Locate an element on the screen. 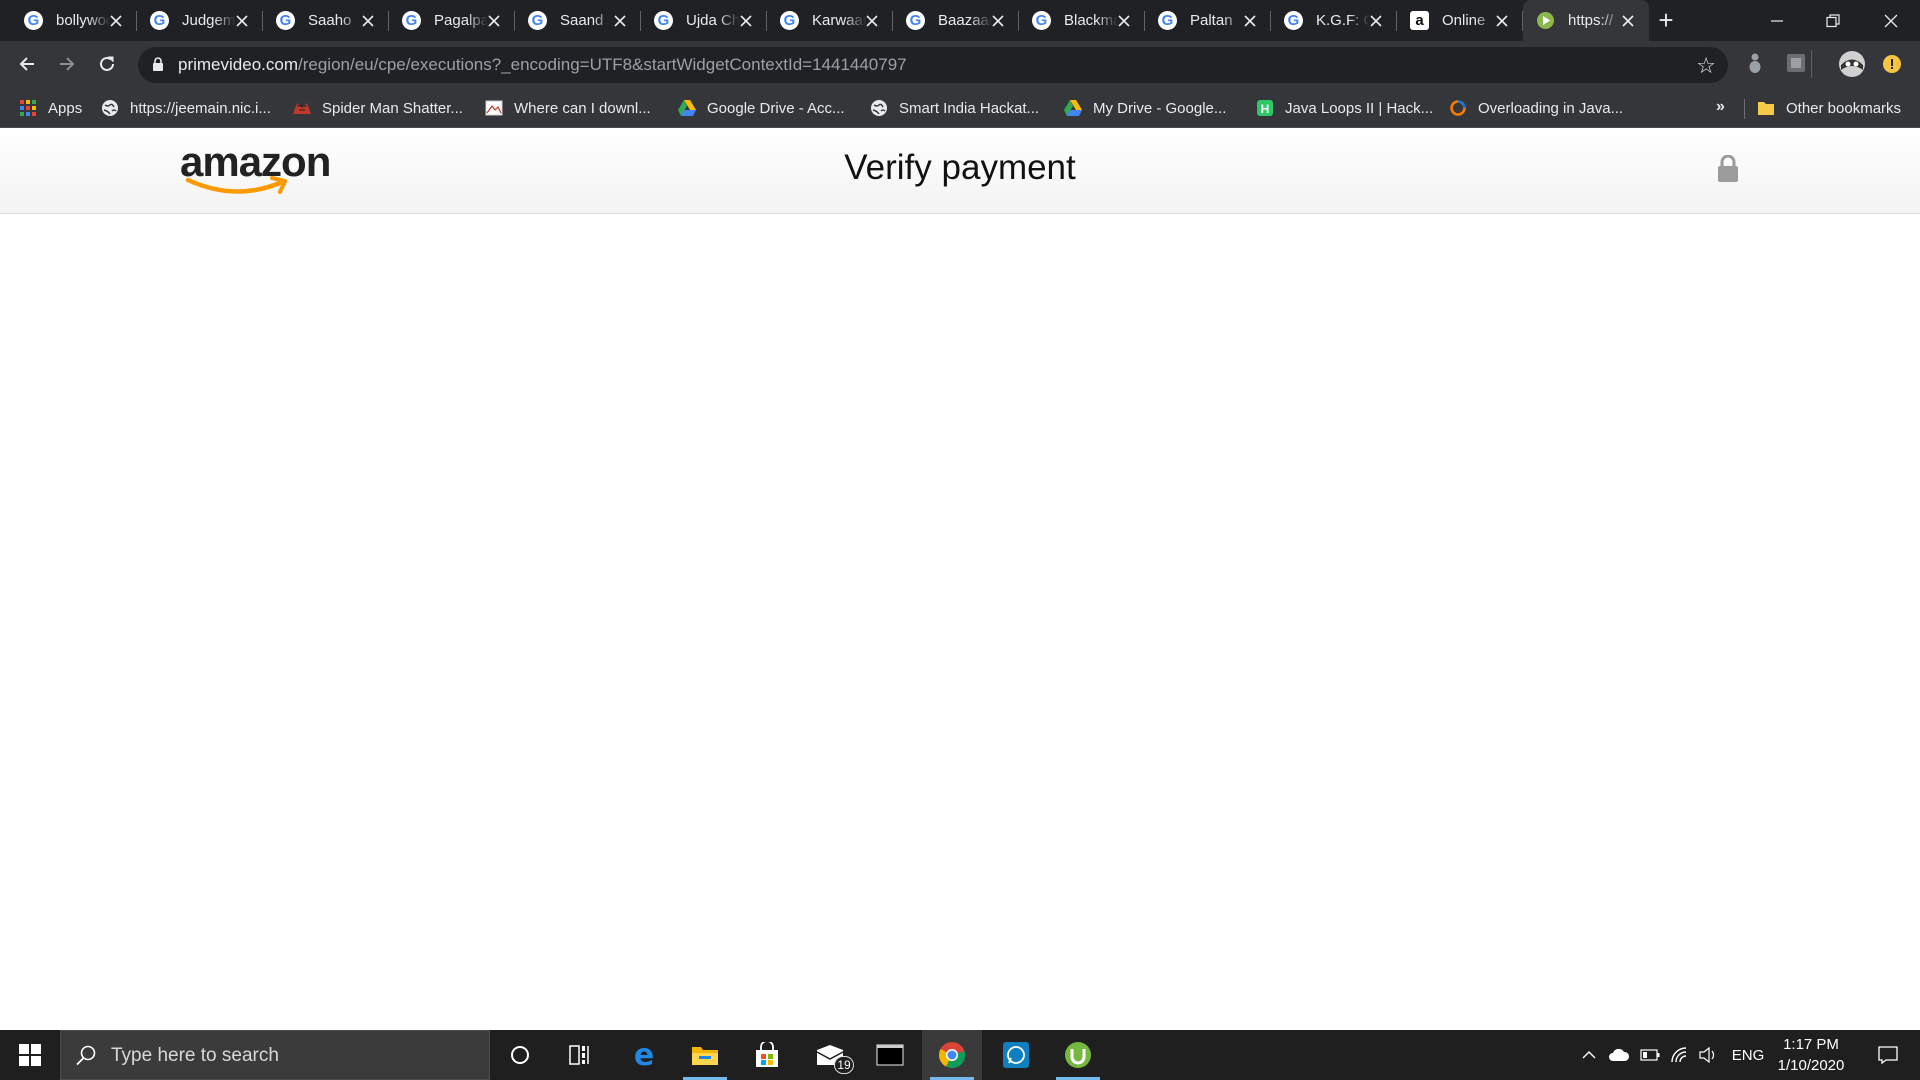 This screenshot has height=1080, width=1920. taskbar-app-store is located at coordinates (767, 1055).